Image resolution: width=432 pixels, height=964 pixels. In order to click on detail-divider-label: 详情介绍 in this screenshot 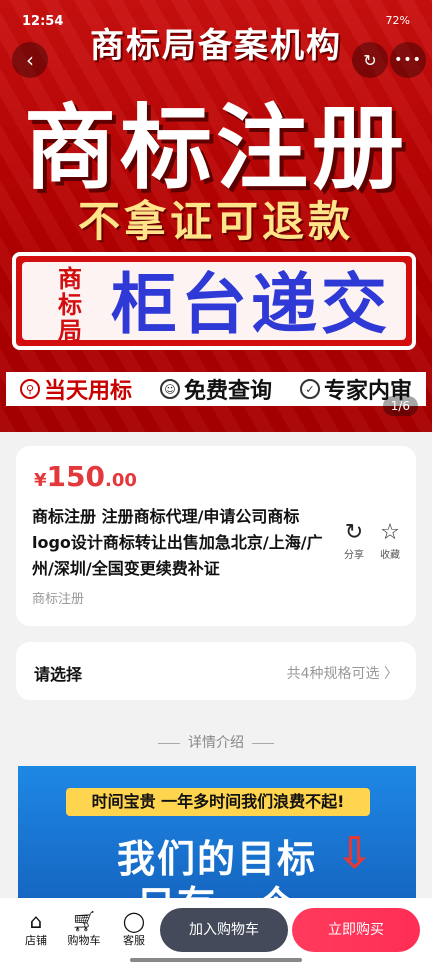, I will do `click(216, 743)`.